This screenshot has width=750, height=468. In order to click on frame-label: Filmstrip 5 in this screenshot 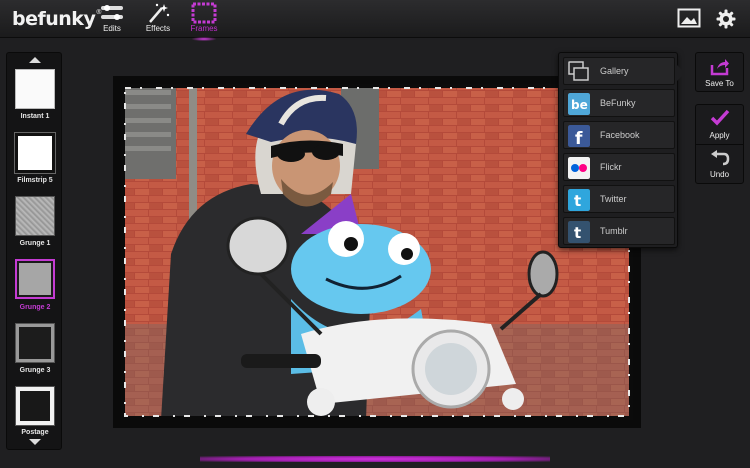, I will do `click(35, 180)`.